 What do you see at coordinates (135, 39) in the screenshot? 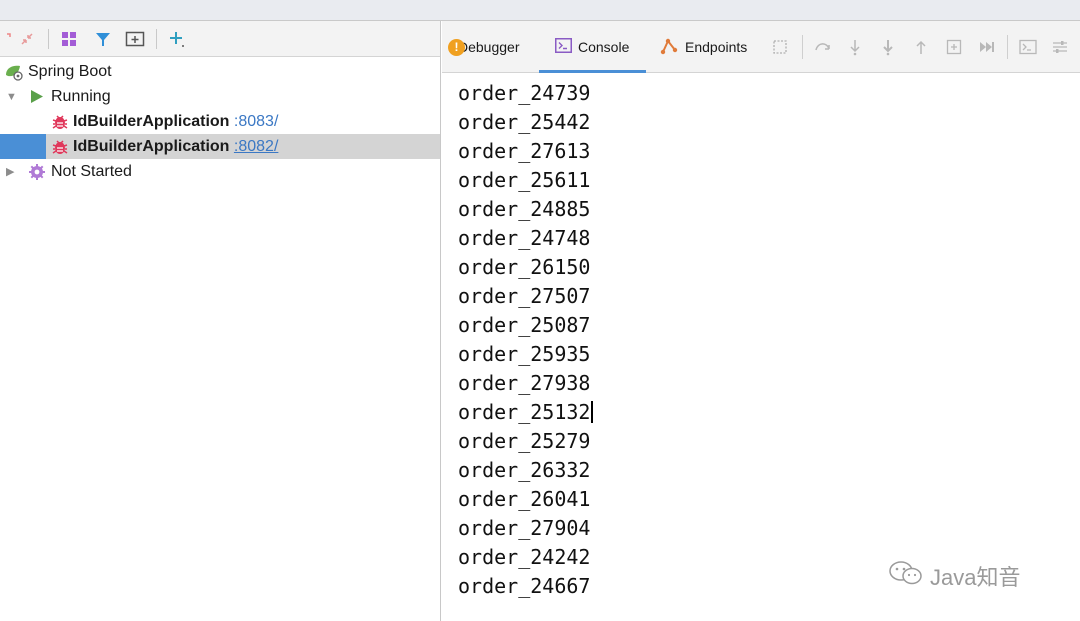
I see `new-tab-icon` at bounding box center [135, 39].